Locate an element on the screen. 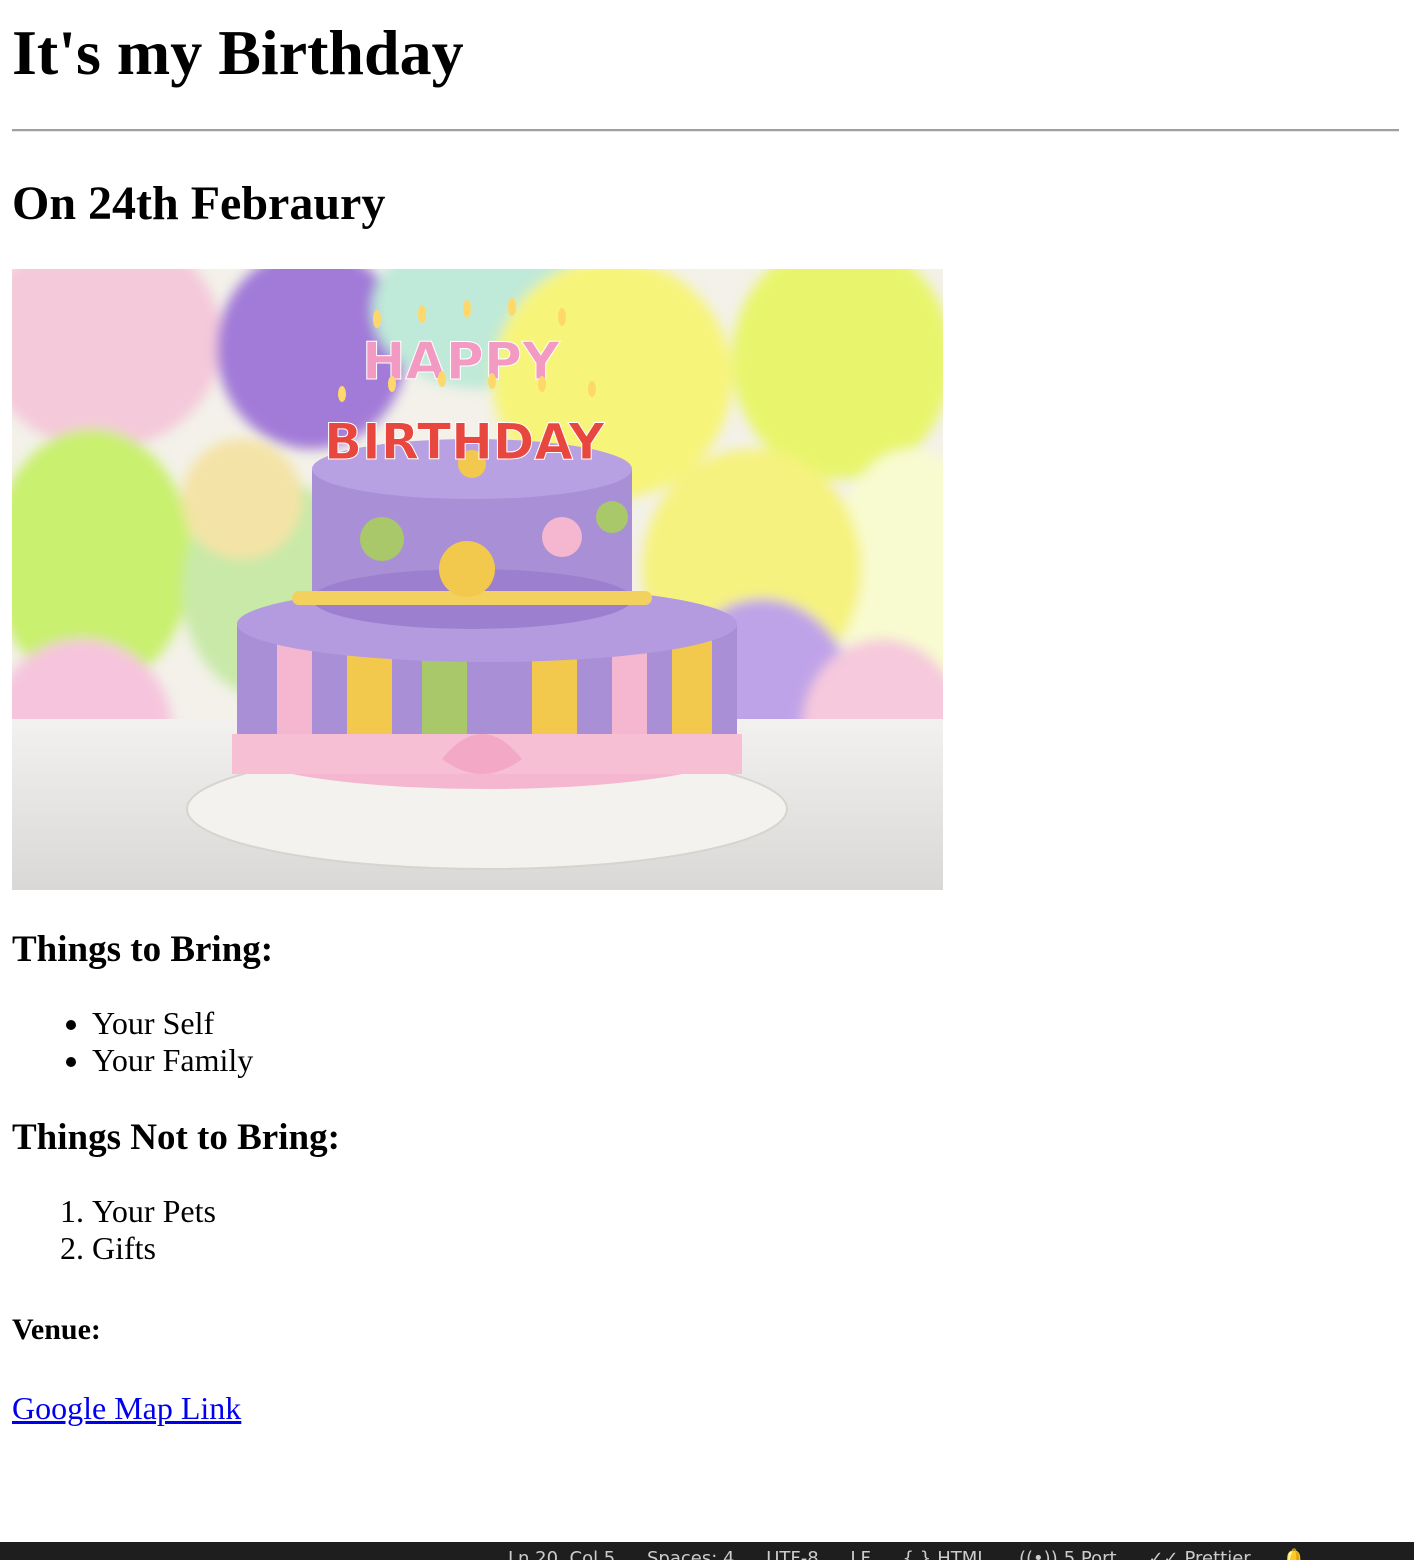  list-item: Your Pets is located at coordinates (745, 1211).